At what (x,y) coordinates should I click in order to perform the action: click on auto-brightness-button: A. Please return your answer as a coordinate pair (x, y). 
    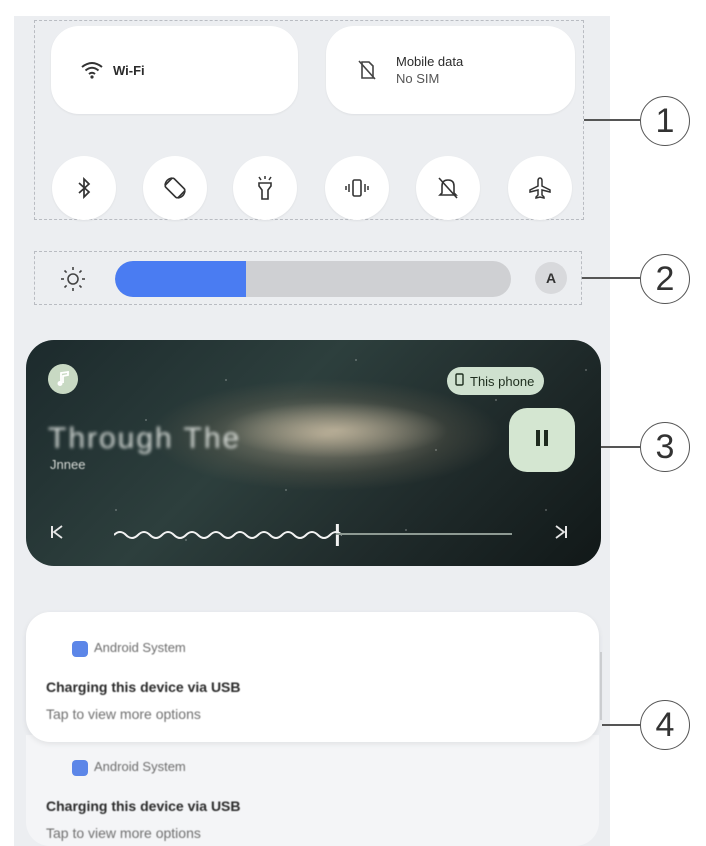
    Looking at the image, I should click on (551, 278).